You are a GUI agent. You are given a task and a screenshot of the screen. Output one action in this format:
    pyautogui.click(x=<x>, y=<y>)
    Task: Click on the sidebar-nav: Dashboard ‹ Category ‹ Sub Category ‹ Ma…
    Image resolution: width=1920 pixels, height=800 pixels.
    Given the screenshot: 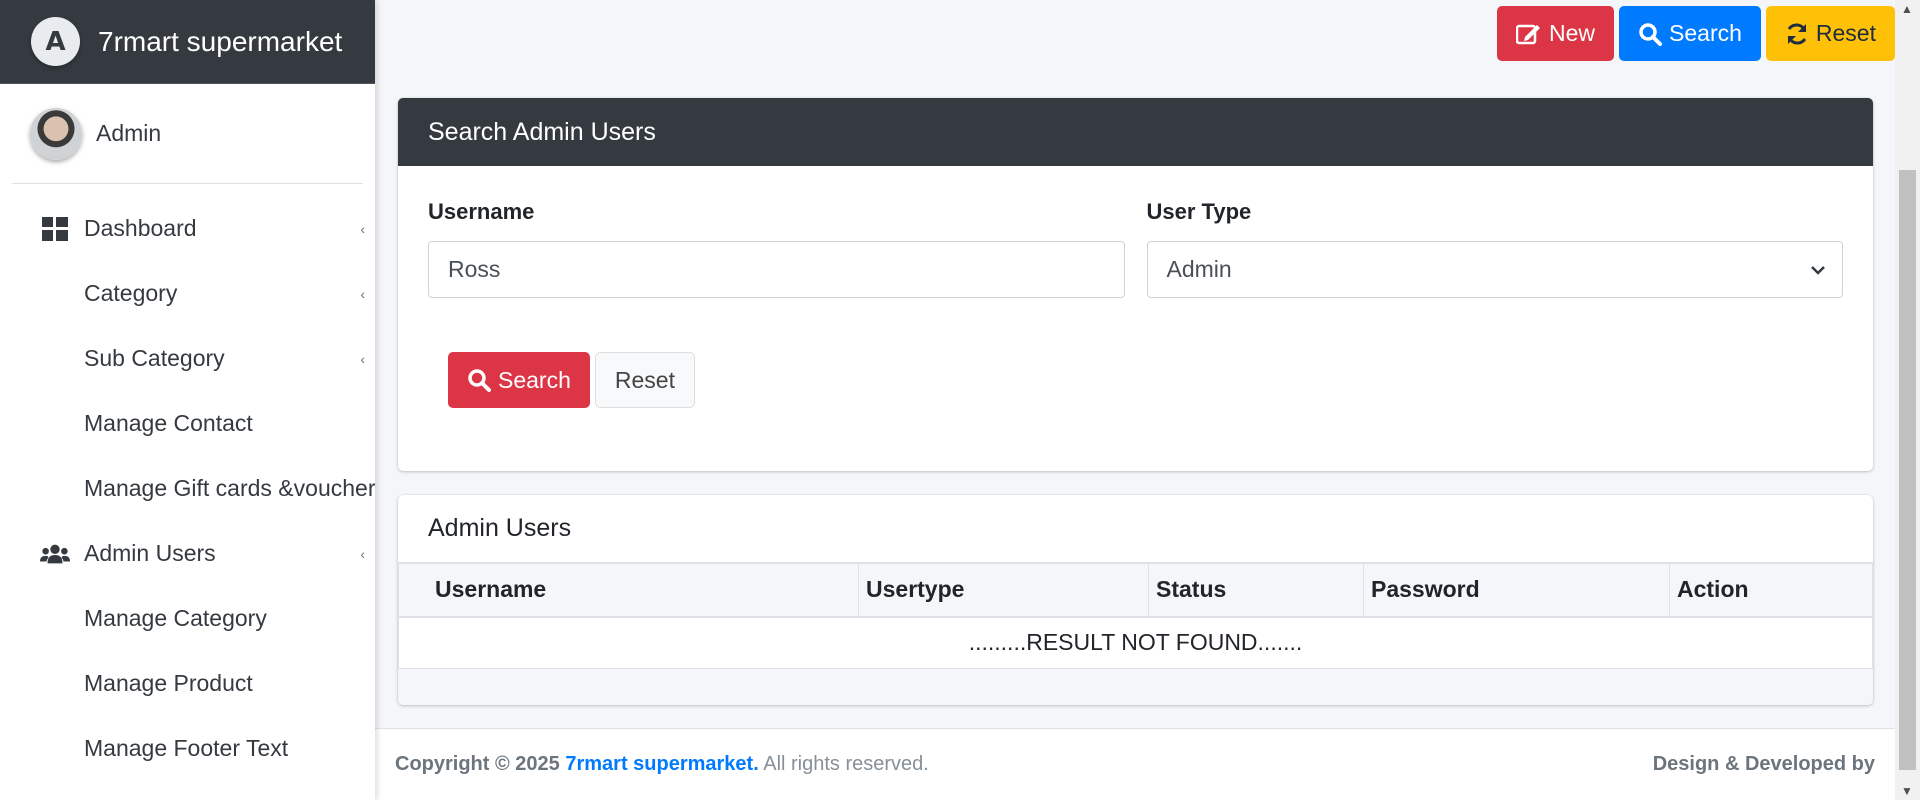 What is the action you would take?
    pyautogui.click(x=187, y=482)
    